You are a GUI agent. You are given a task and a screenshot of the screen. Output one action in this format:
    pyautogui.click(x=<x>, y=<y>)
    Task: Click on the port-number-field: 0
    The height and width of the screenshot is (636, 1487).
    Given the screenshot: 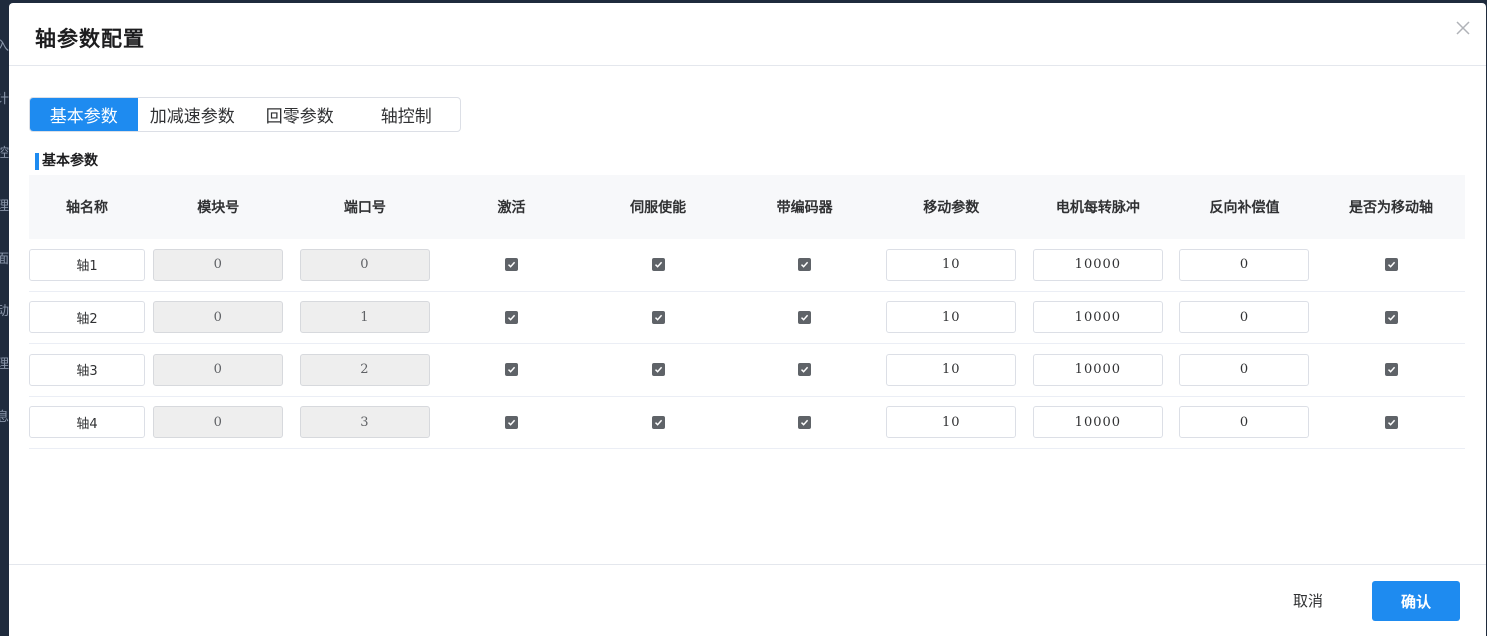 What is the action you would take?
    pyautogui.click(x=364, y=264)
    